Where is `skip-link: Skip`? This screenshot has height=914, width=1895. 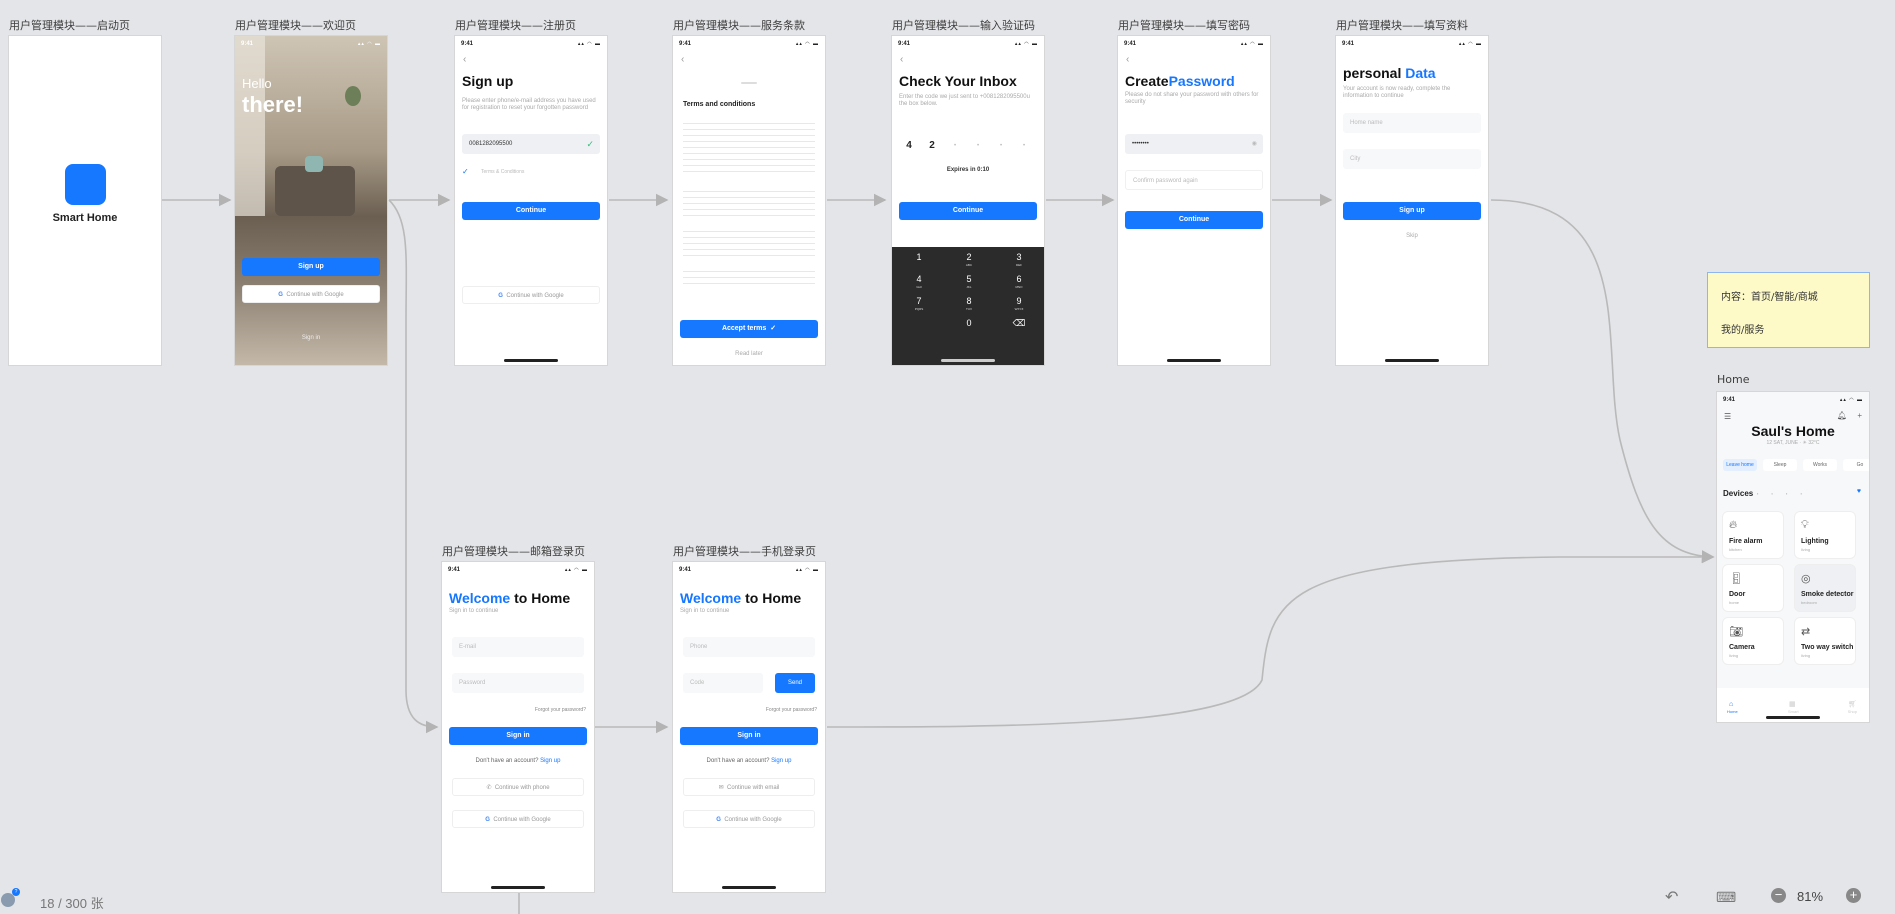 skip-link: Skip is located at coordinates (1412, 236).